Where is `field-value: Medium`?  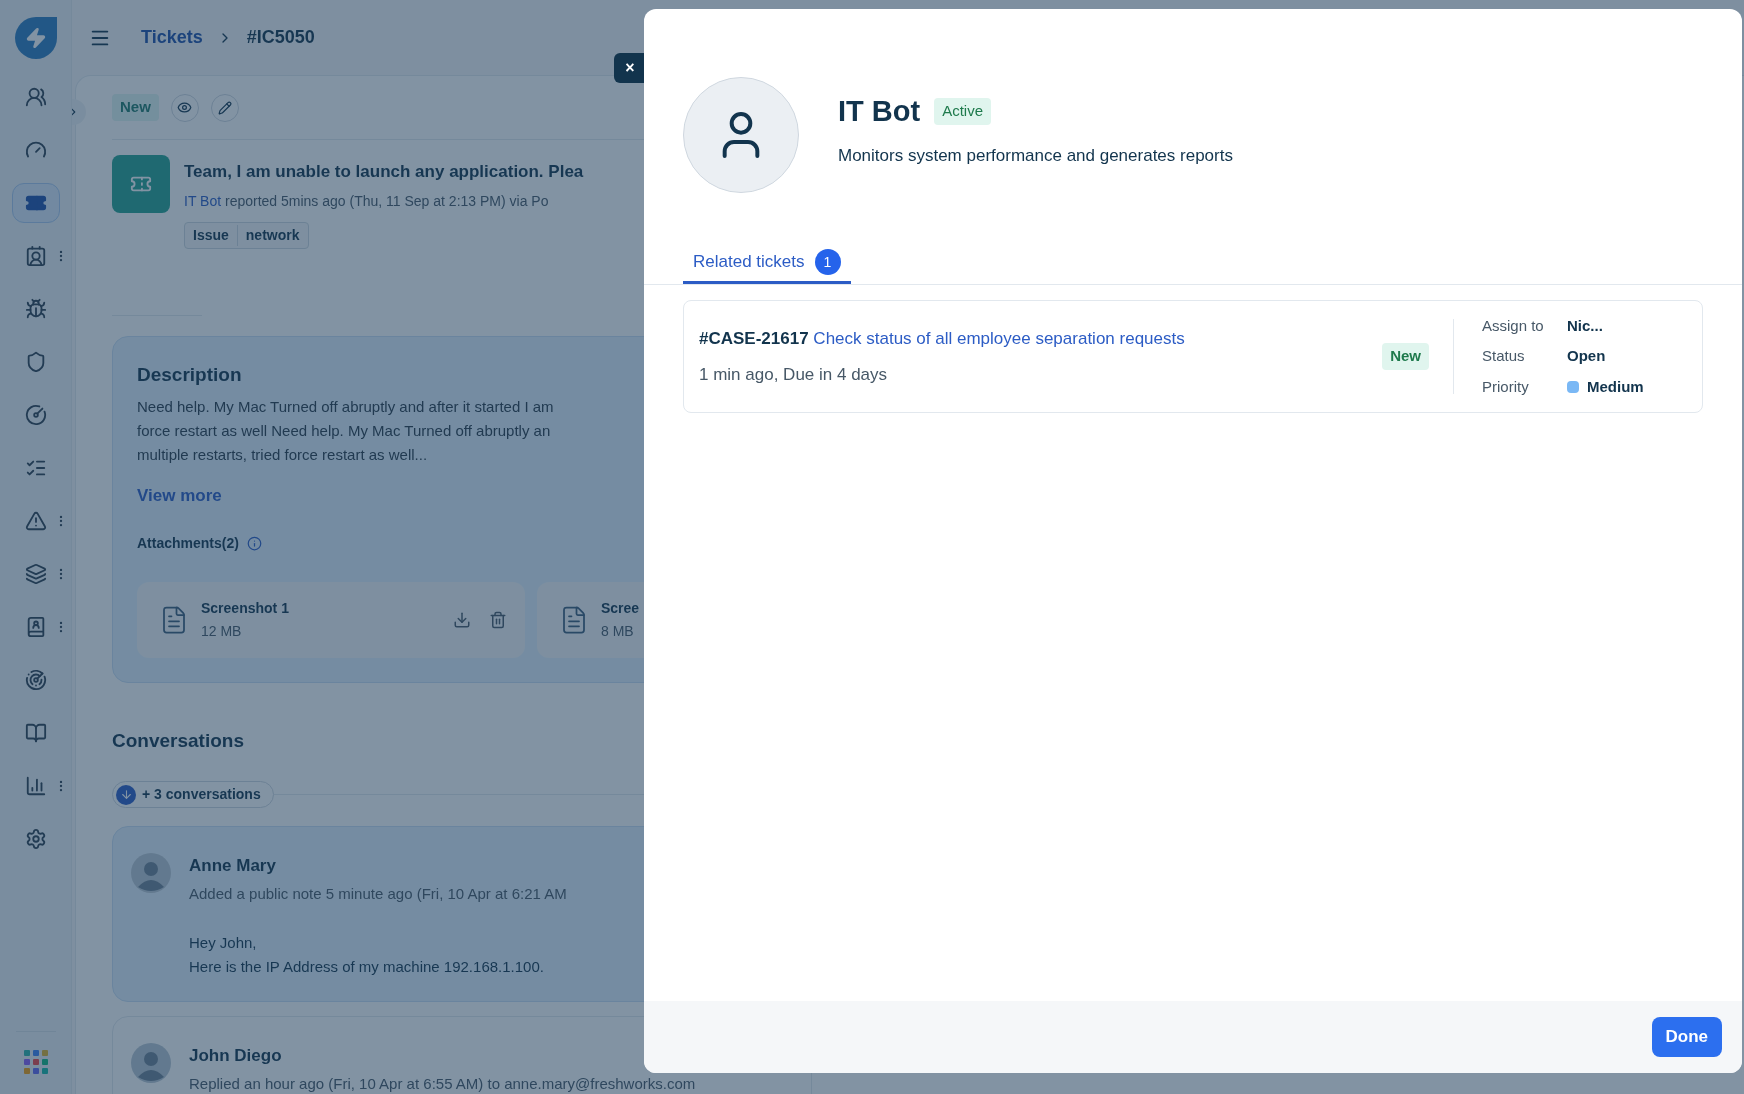
field-value: Medium is located at coordinates (1615, 386).